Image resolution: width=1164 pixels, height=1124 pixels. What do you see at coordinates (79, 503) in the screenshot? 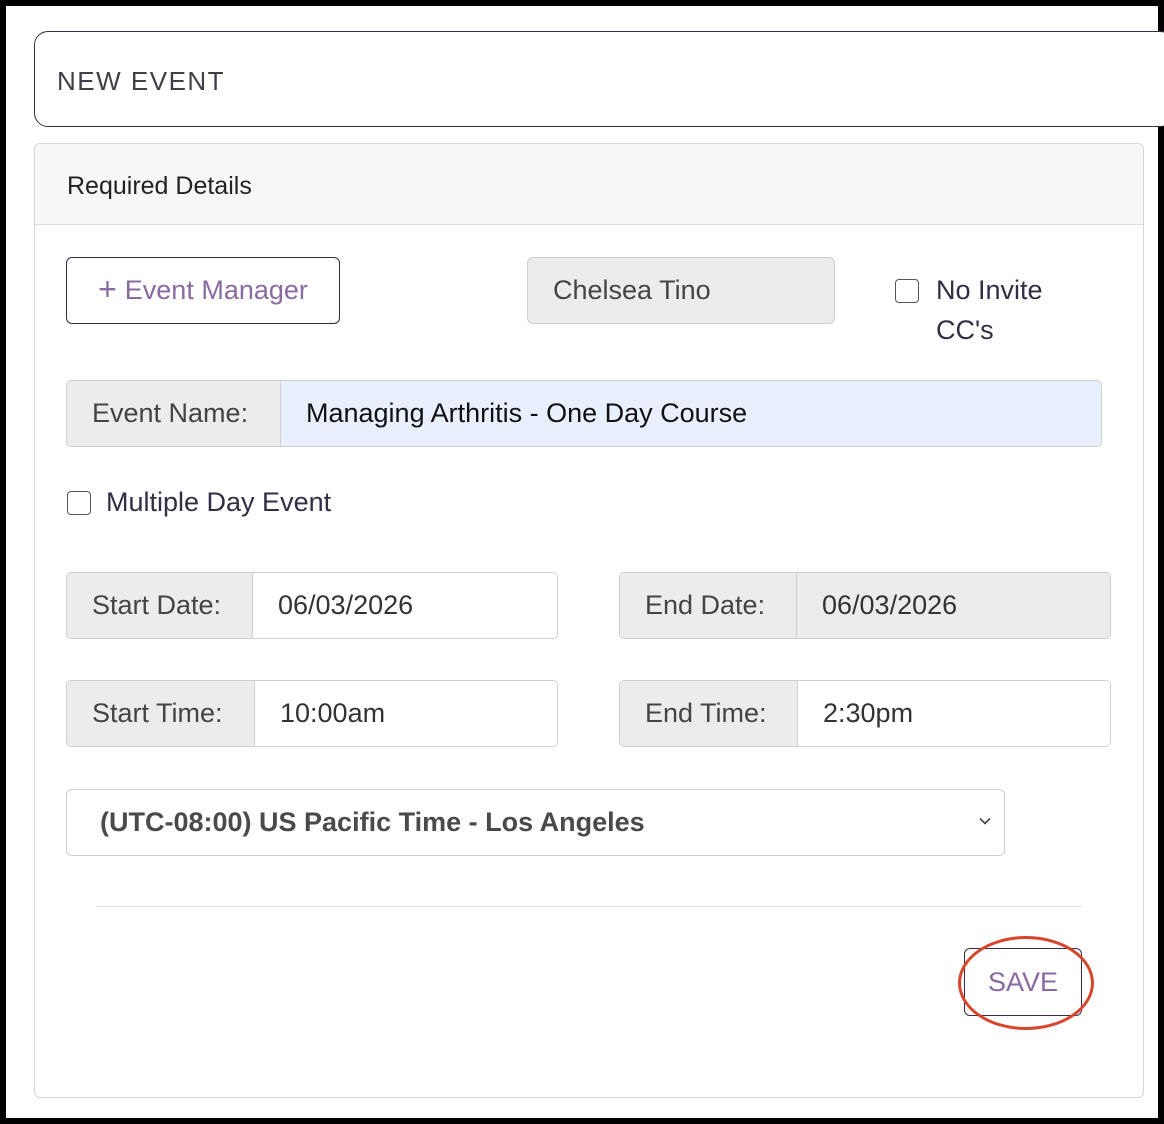
I see `multiple-day-checkbox` at bounding box center [79, 503].